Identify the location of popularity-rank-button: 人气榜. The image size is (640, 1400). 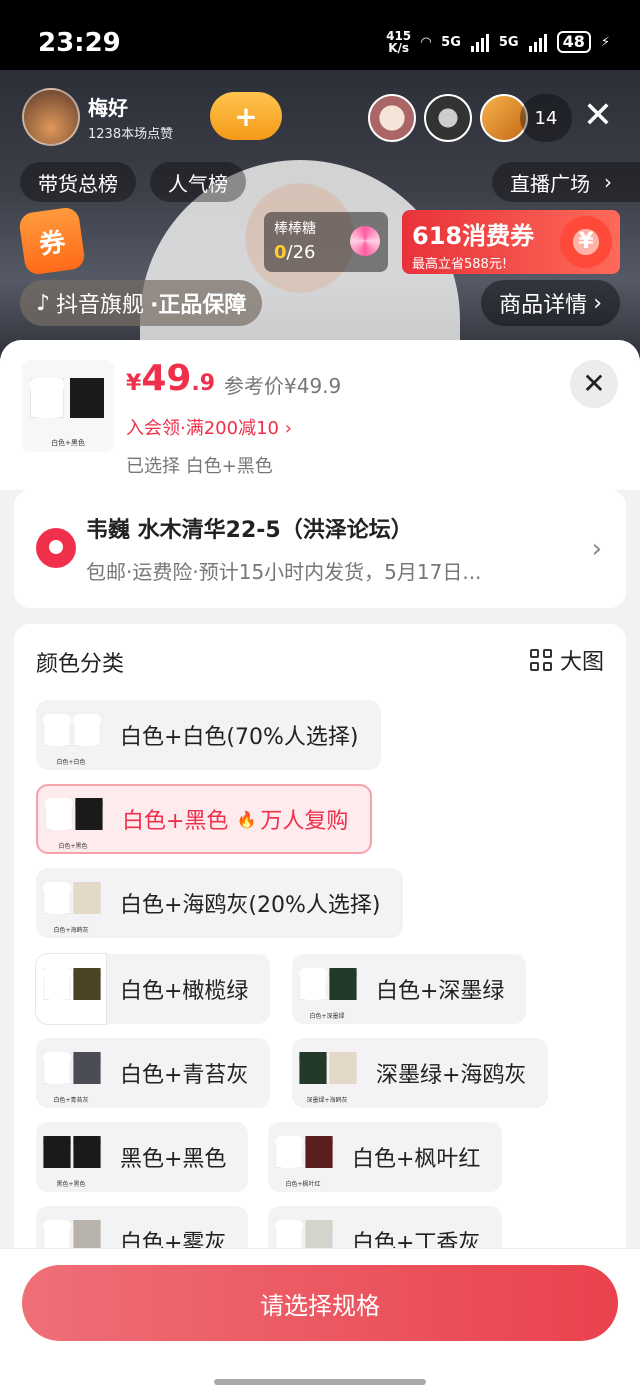
(198, 182).